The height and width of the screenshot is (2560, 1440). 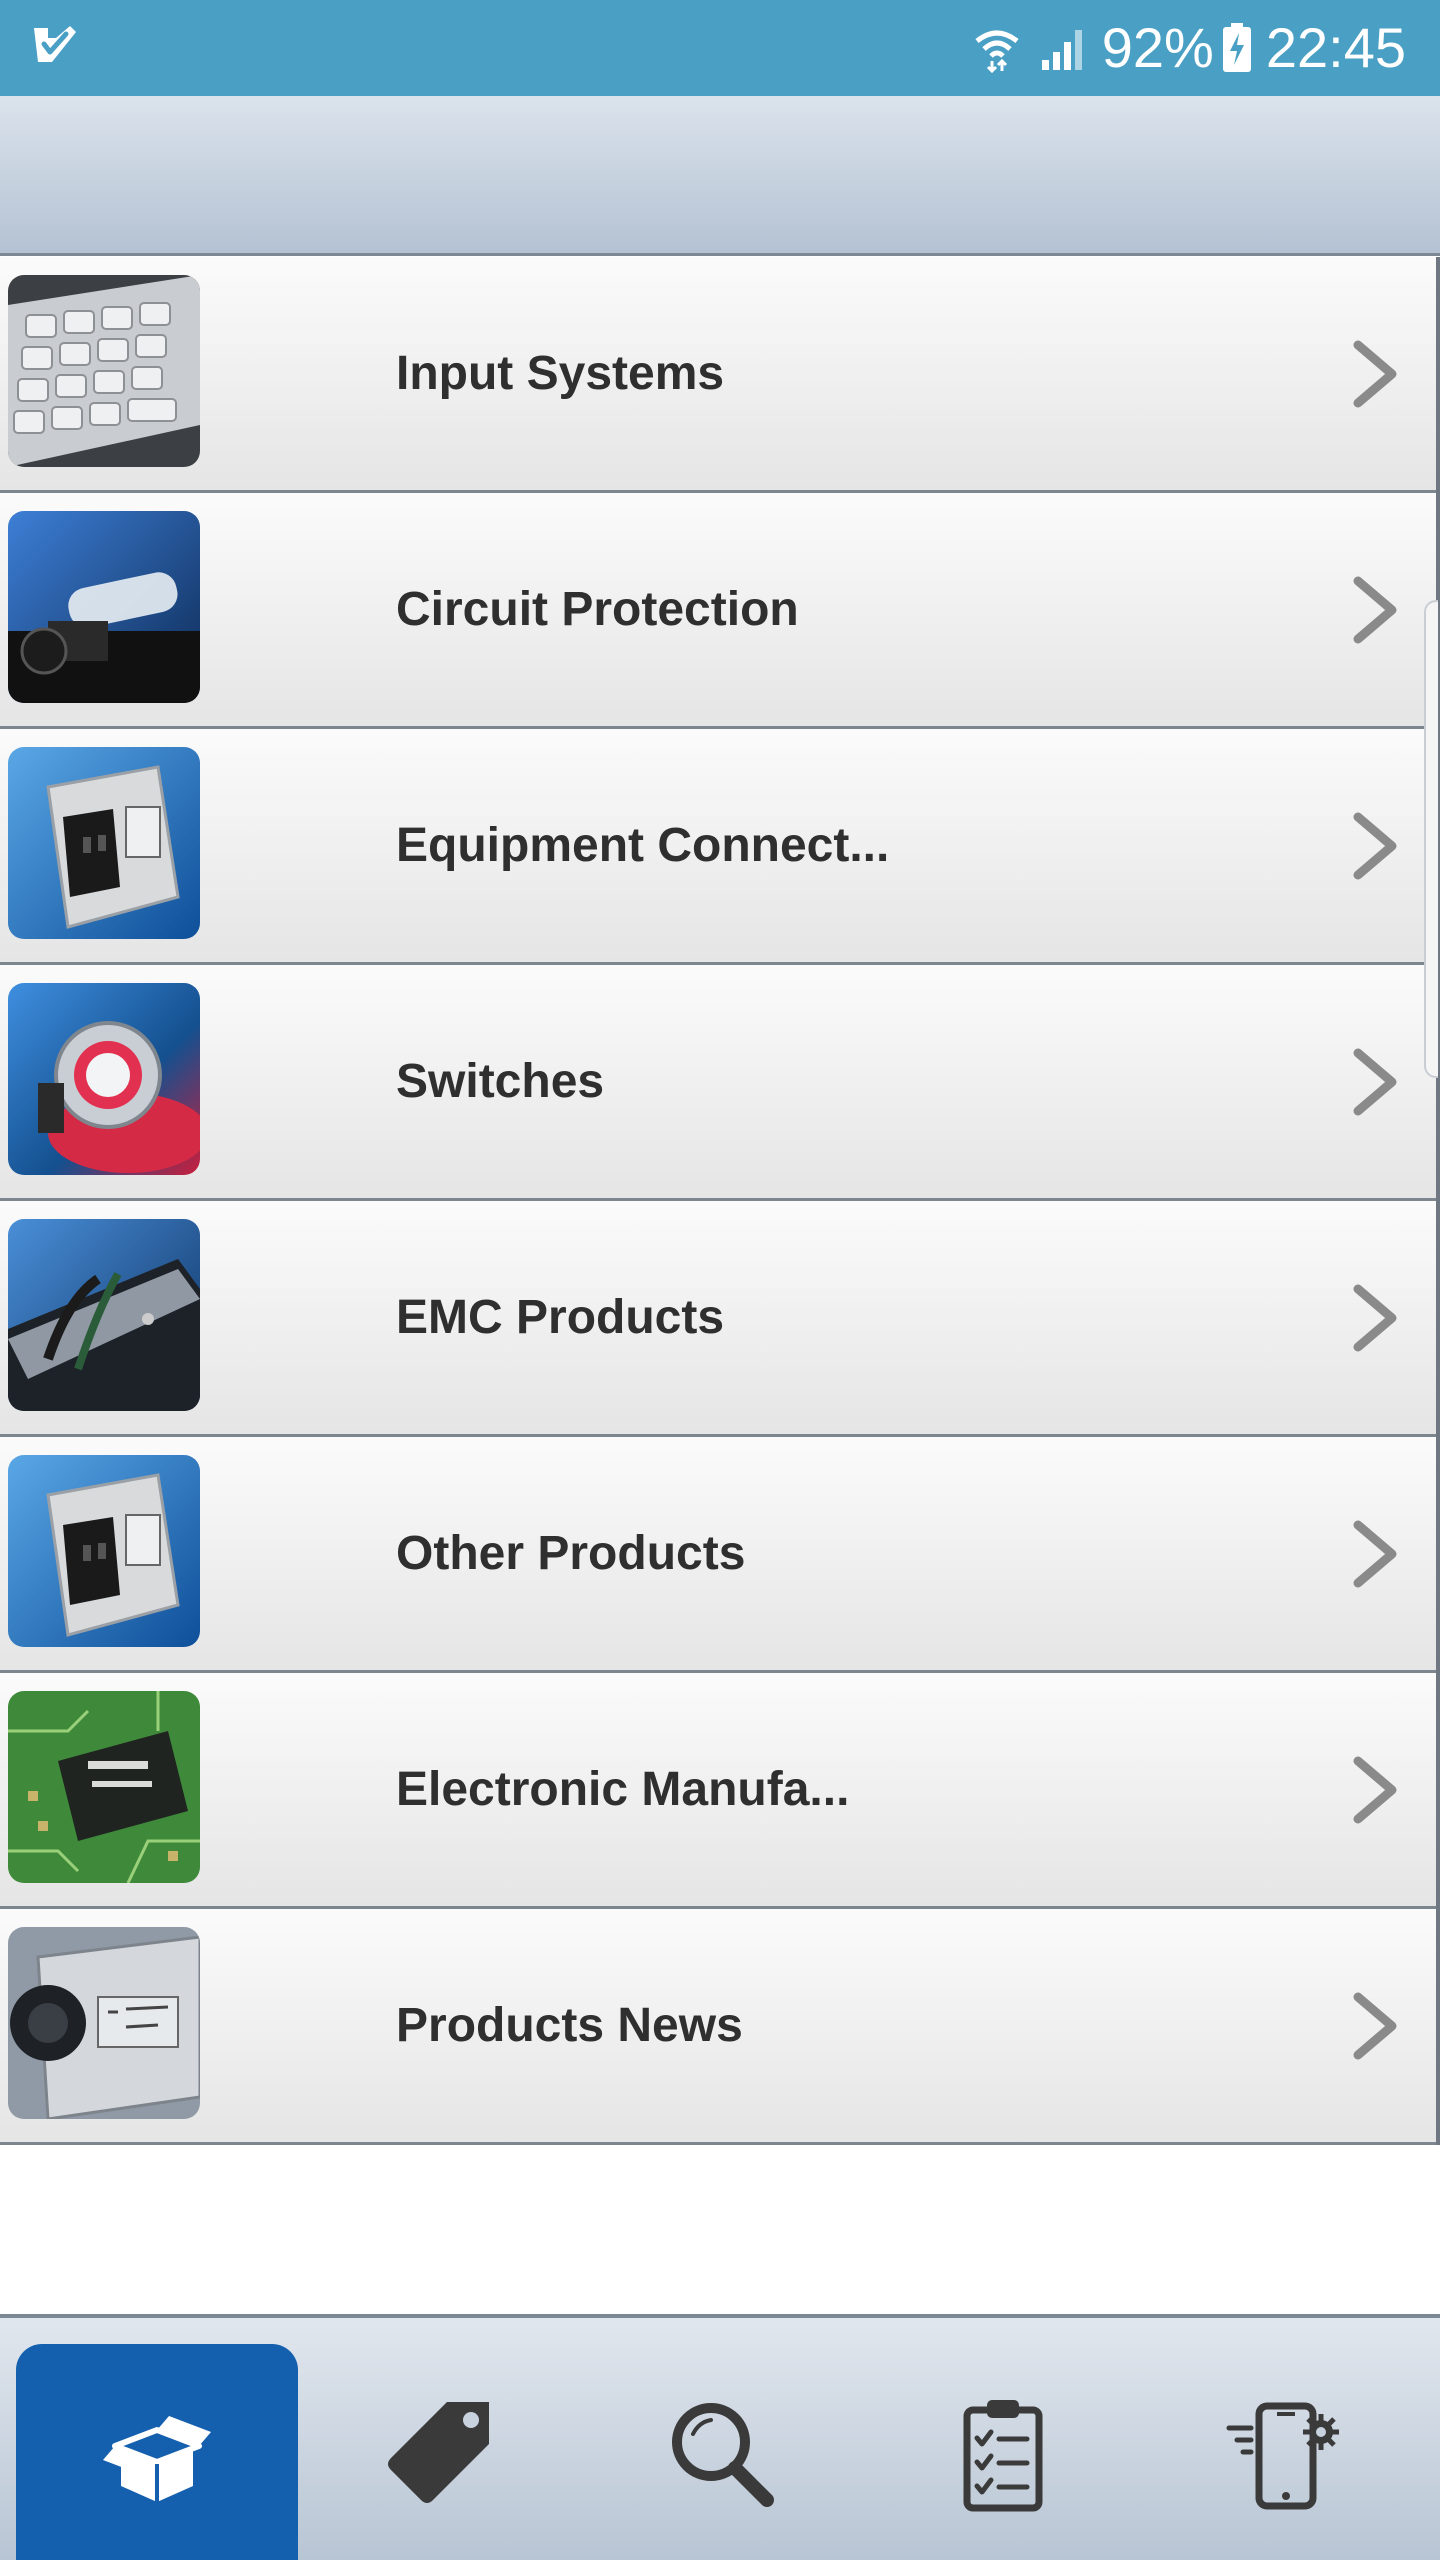 What do you see at coordinates (500, 1081) in the screenshot?
I see `item-label: Switches` at bounding box center [500, 1081].